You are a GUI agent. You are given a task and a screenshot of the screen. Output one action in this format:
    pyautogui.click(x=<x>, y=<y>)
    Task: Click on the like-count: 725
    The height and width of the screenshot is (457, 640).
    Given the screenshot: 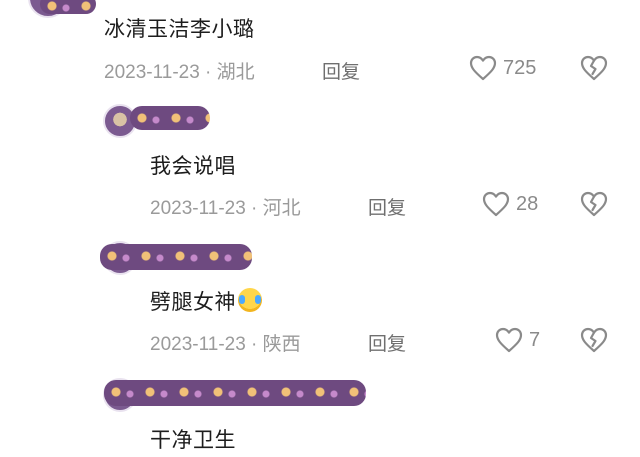 What is the action you would take?
    pyautogui.click(x=520, y=68)
    